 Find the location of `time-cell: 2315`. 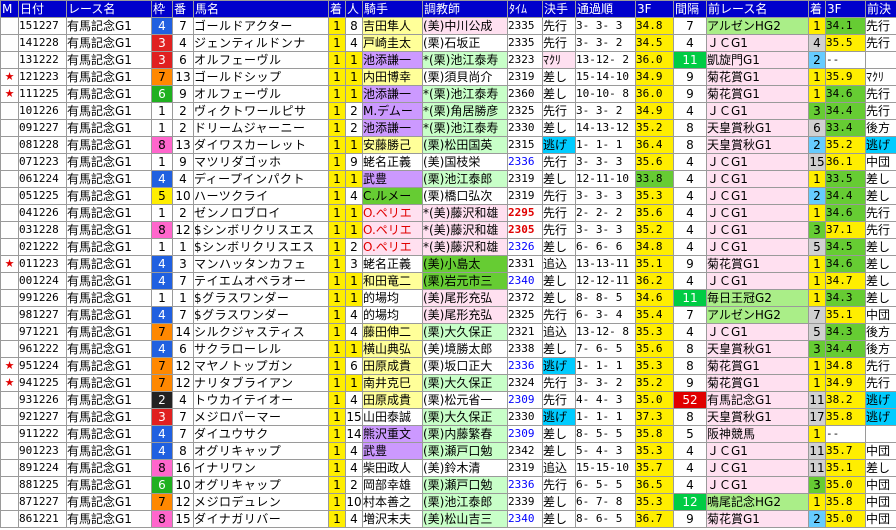

time-cell: 2315 is located at coordinates (525, 145).